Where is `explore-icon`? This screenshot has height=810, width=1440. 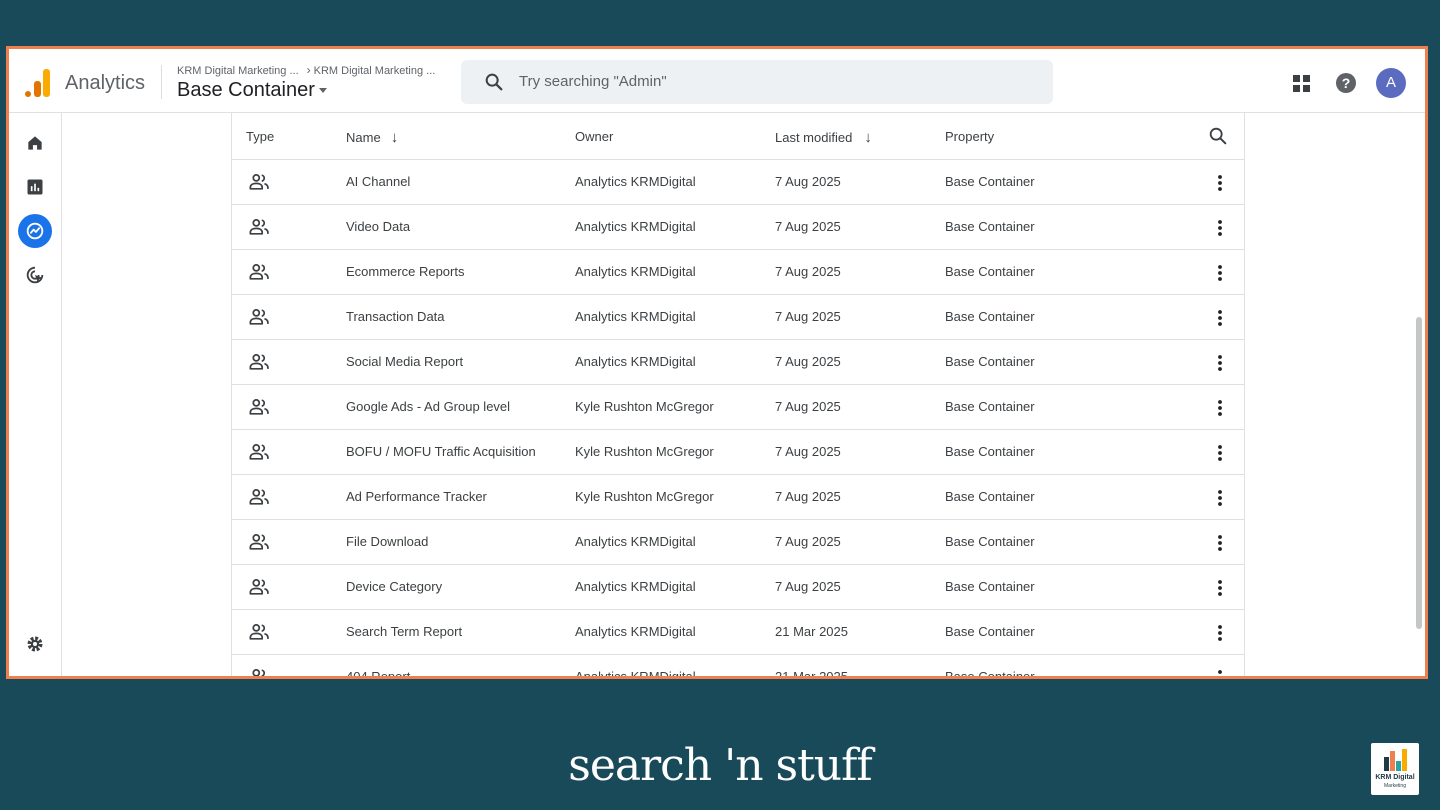 explore-icon is located at coordinates (35, 231).